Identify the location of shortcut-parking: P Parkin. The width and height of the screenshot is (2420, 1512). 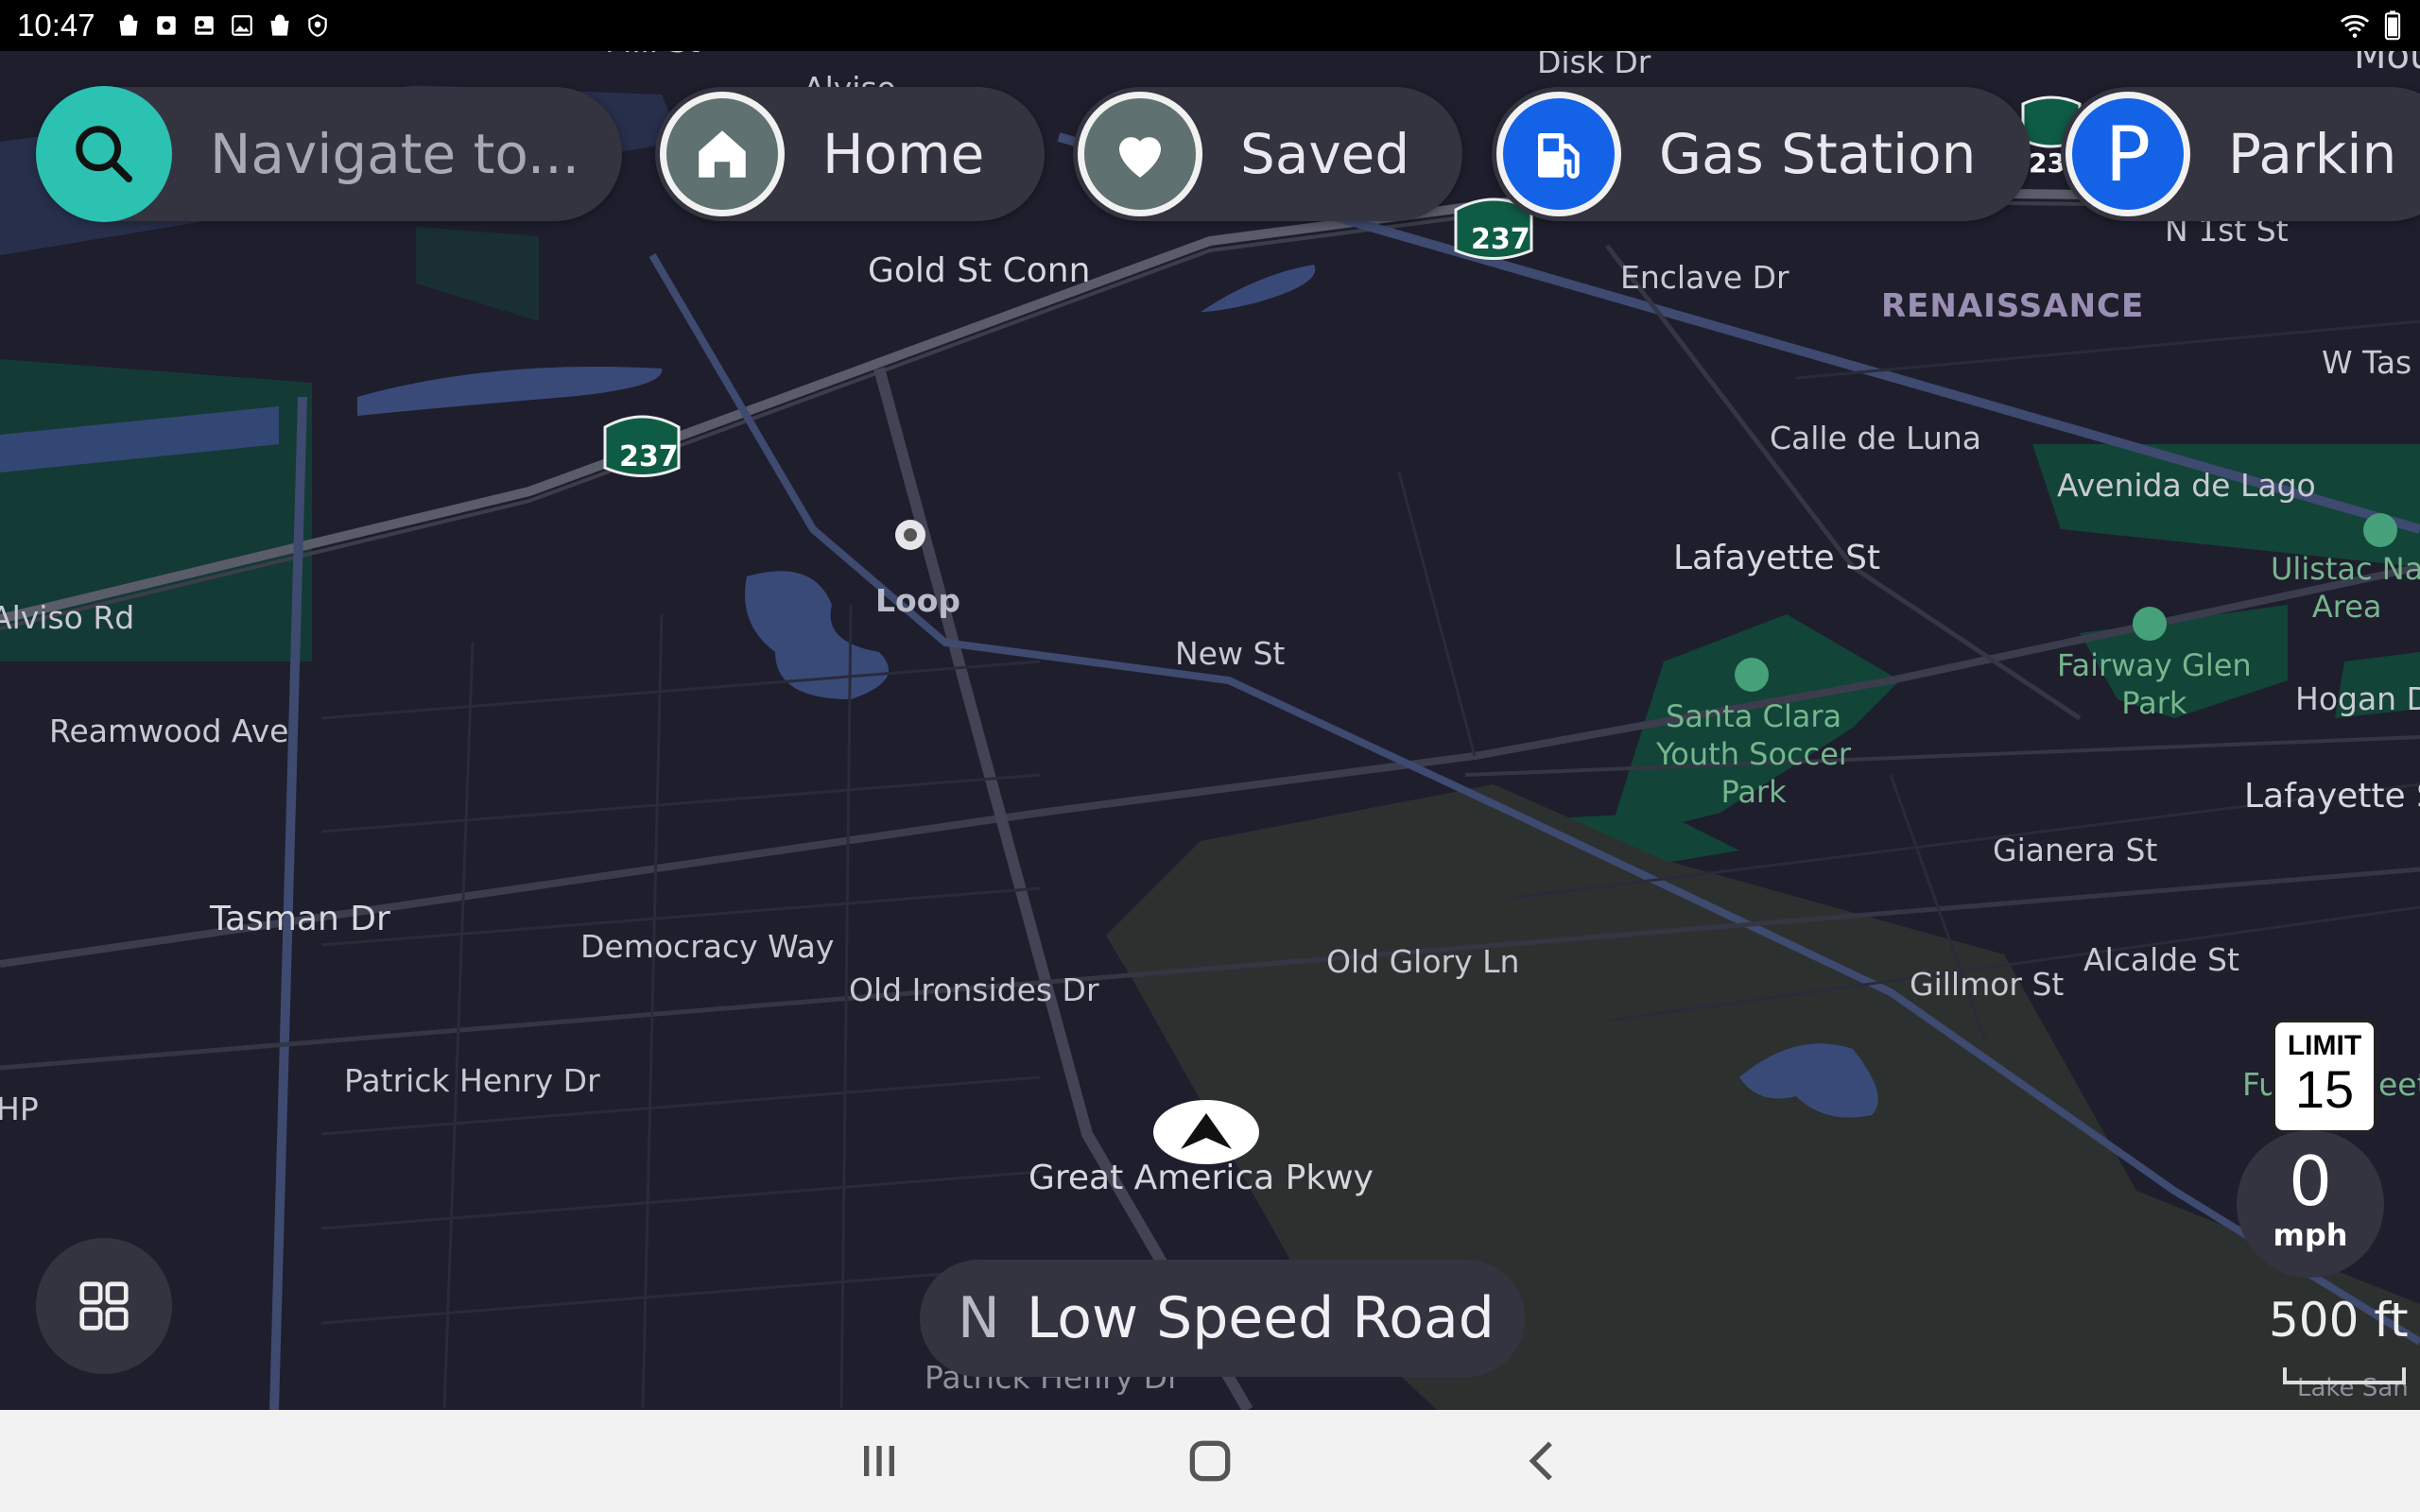
(2240, 154).